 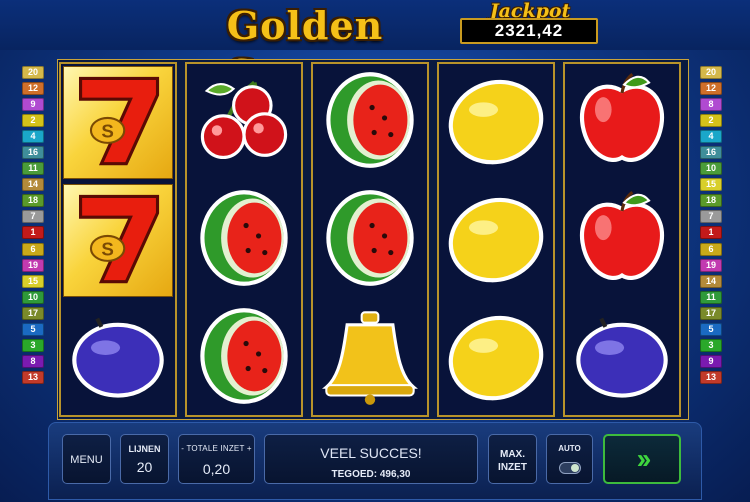 I want to click on message-display: VEEL SUCCES! TEGOED: 496,30, so click(x=371, y=459).